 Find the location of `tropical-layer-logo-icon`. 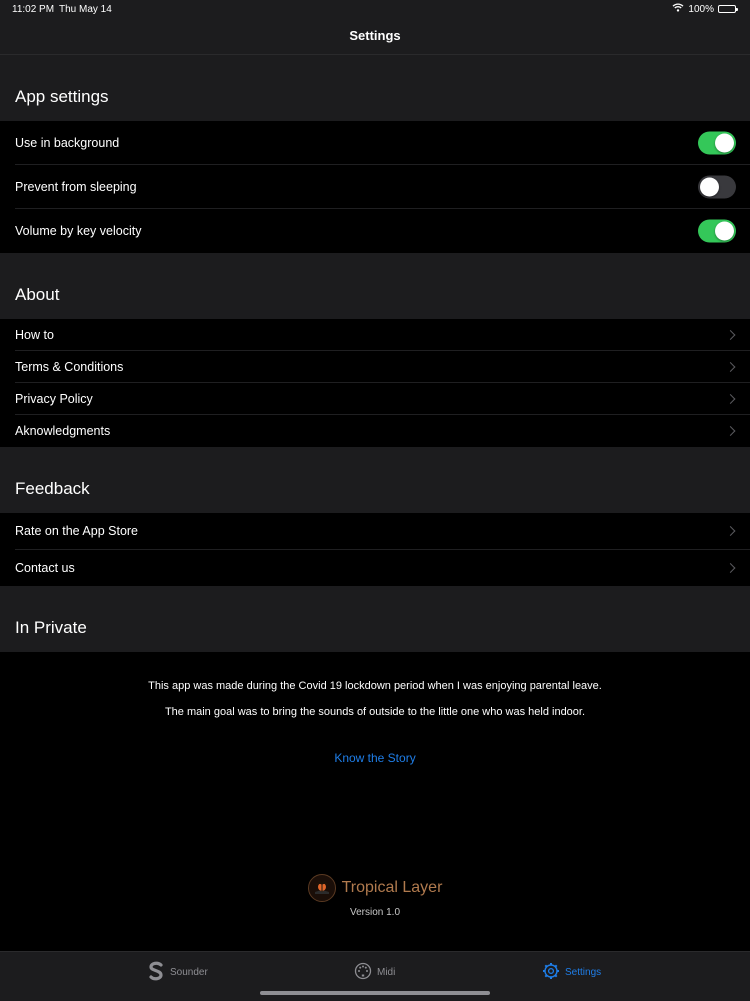

tropical-layer-logo-icon is located at coordinates (321, 888).